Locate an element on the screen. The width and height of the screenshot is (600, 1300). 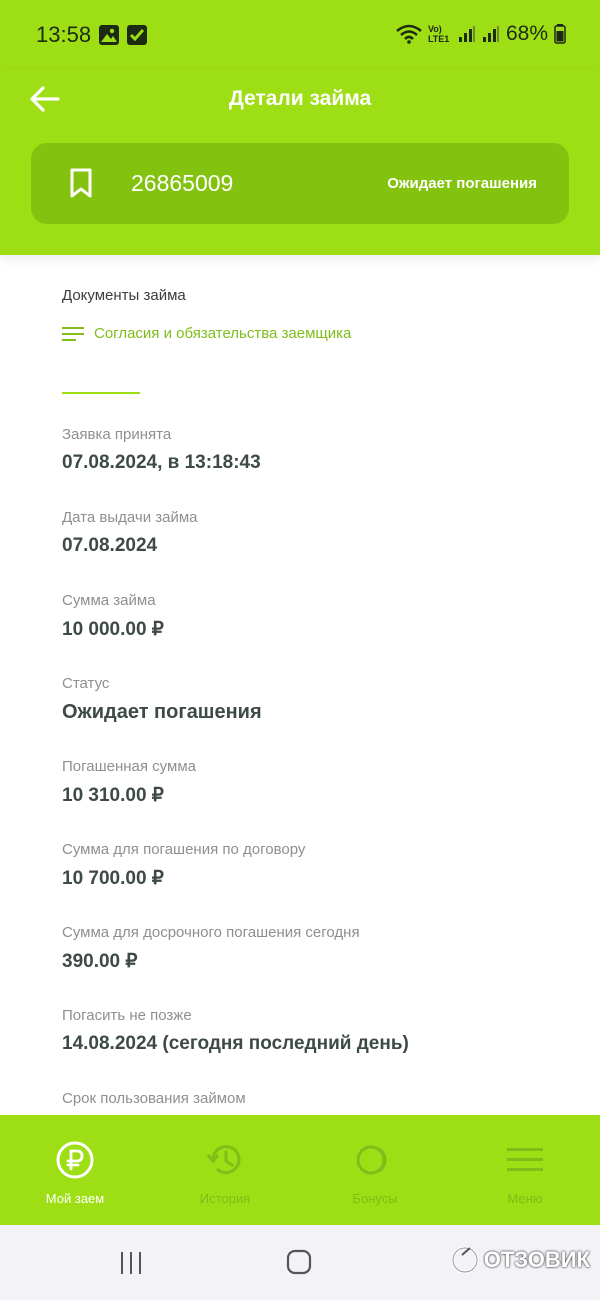
nav-my-loan: Мой заем is located at coordinates (75, 1170).